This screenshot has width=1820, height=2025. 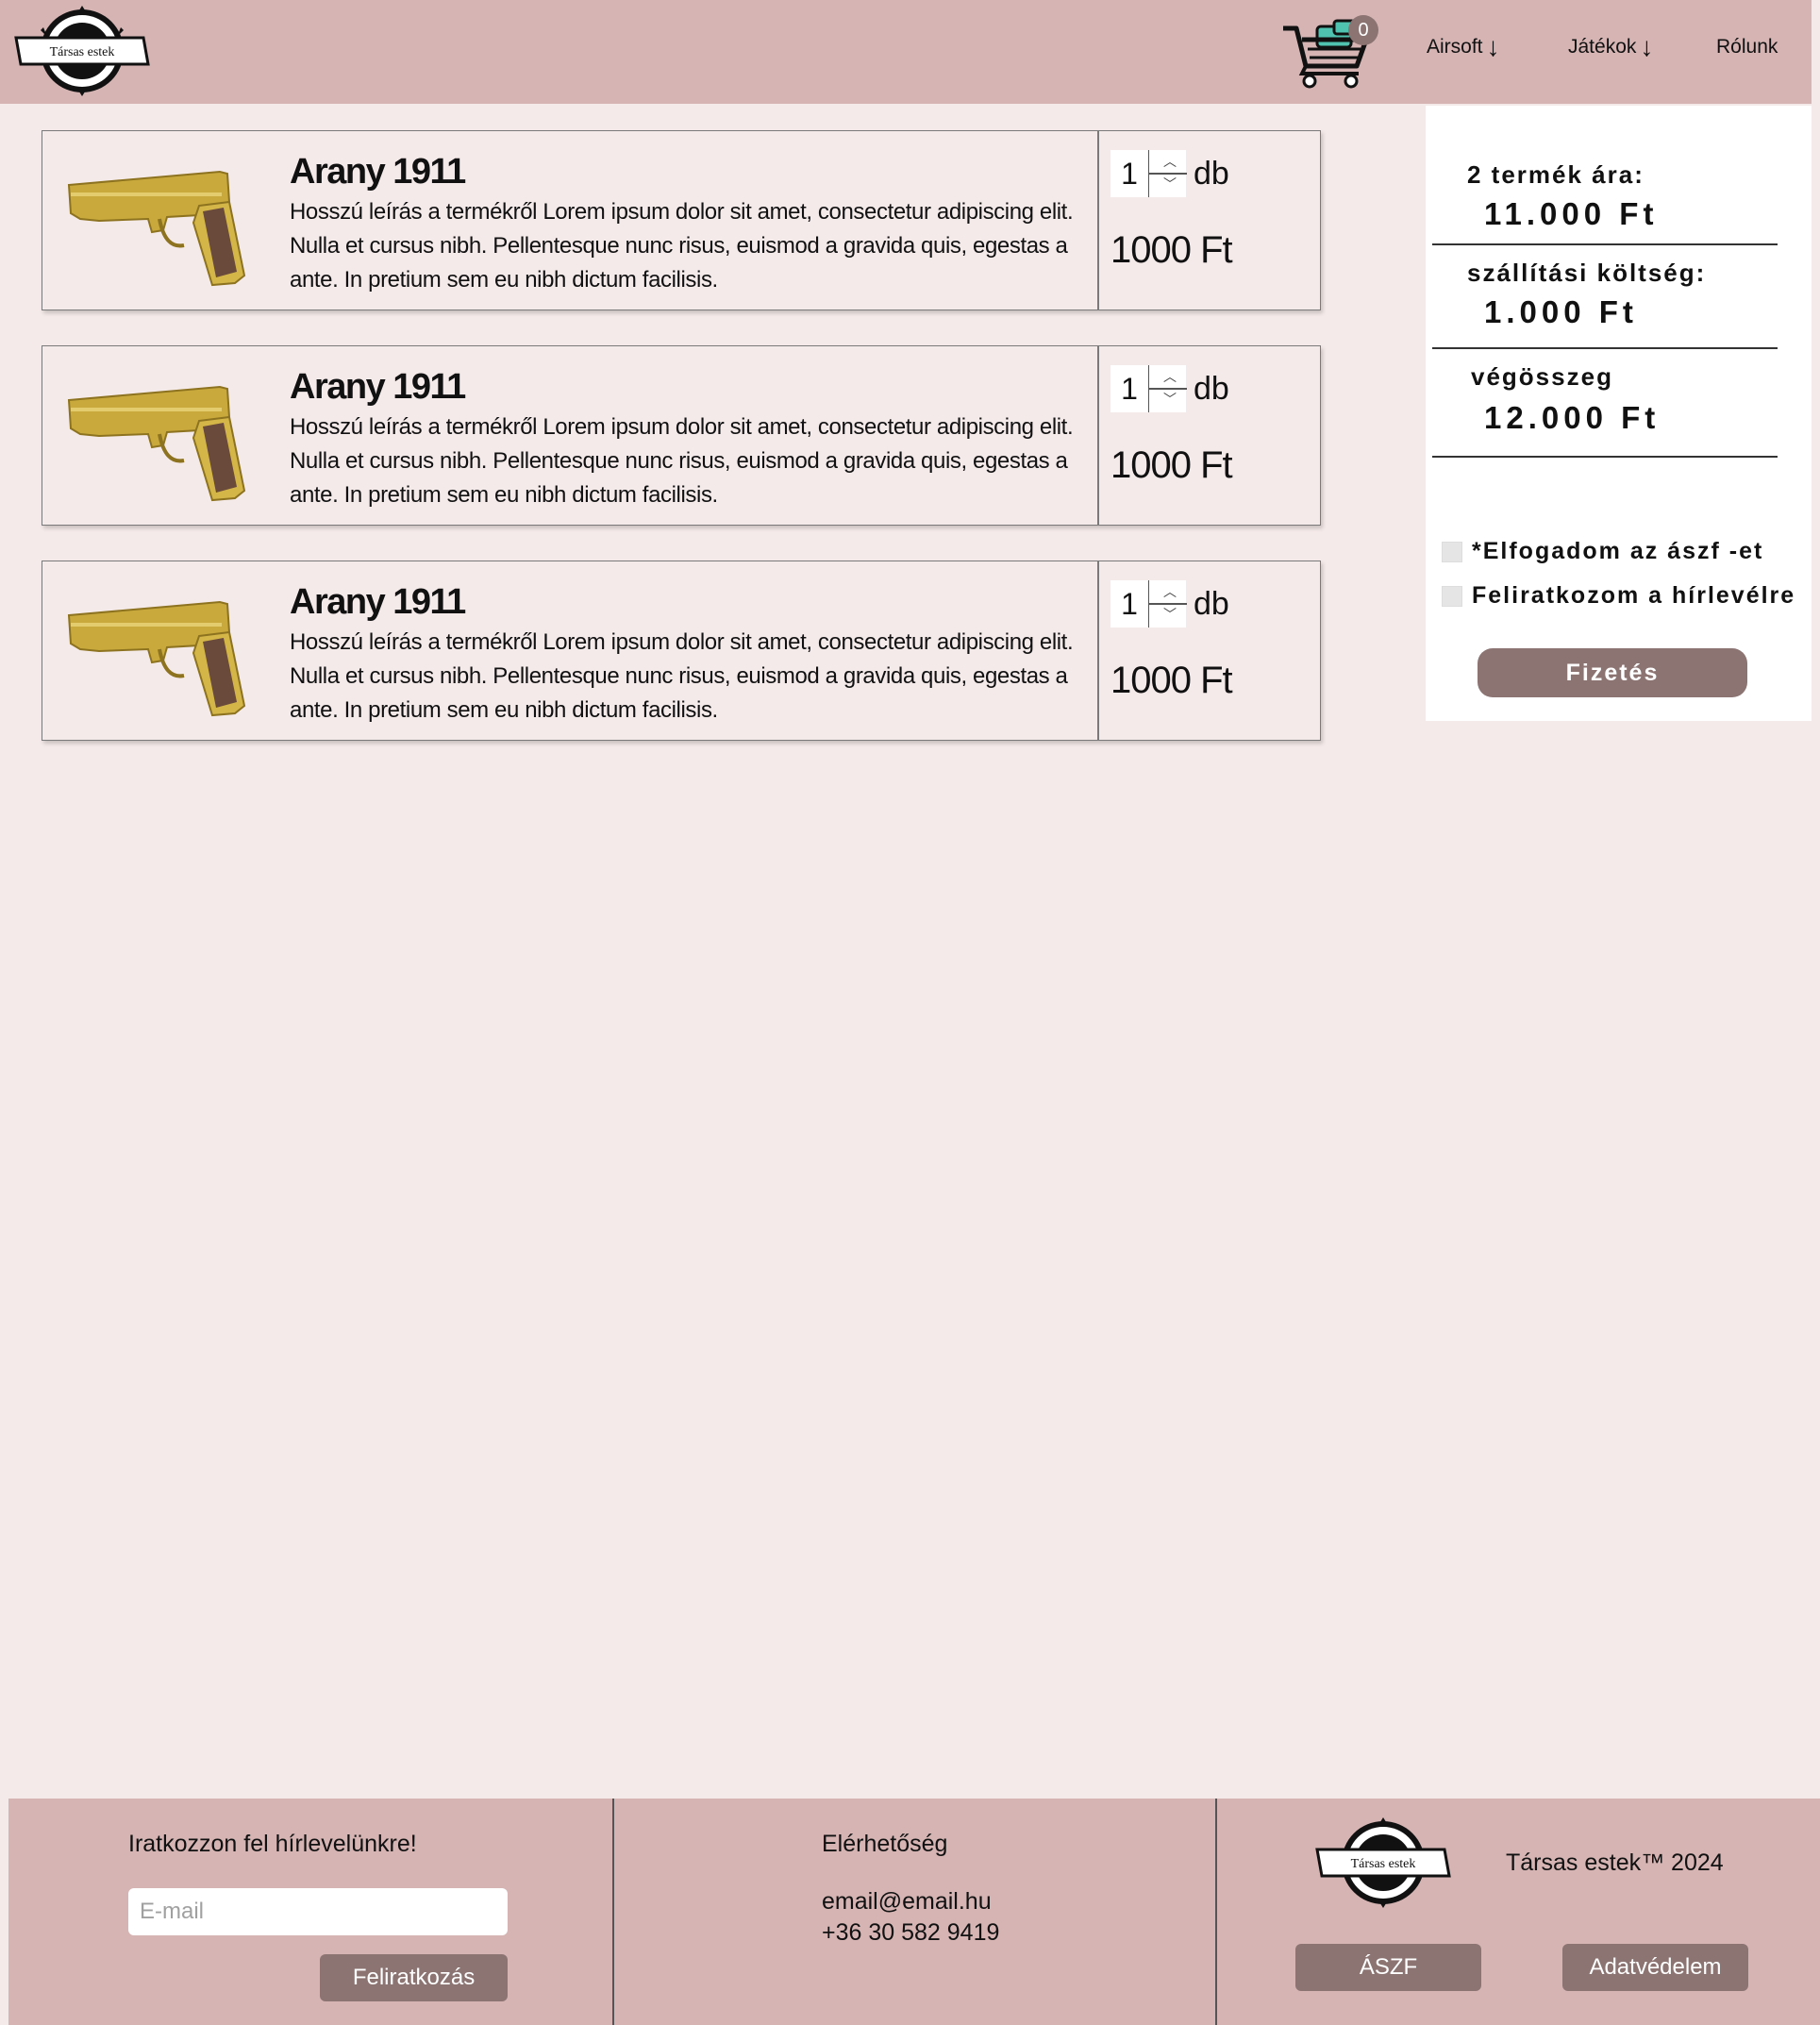 I want to click on footer-logo-text: Társas estek, so click(x=1383, y=1864).